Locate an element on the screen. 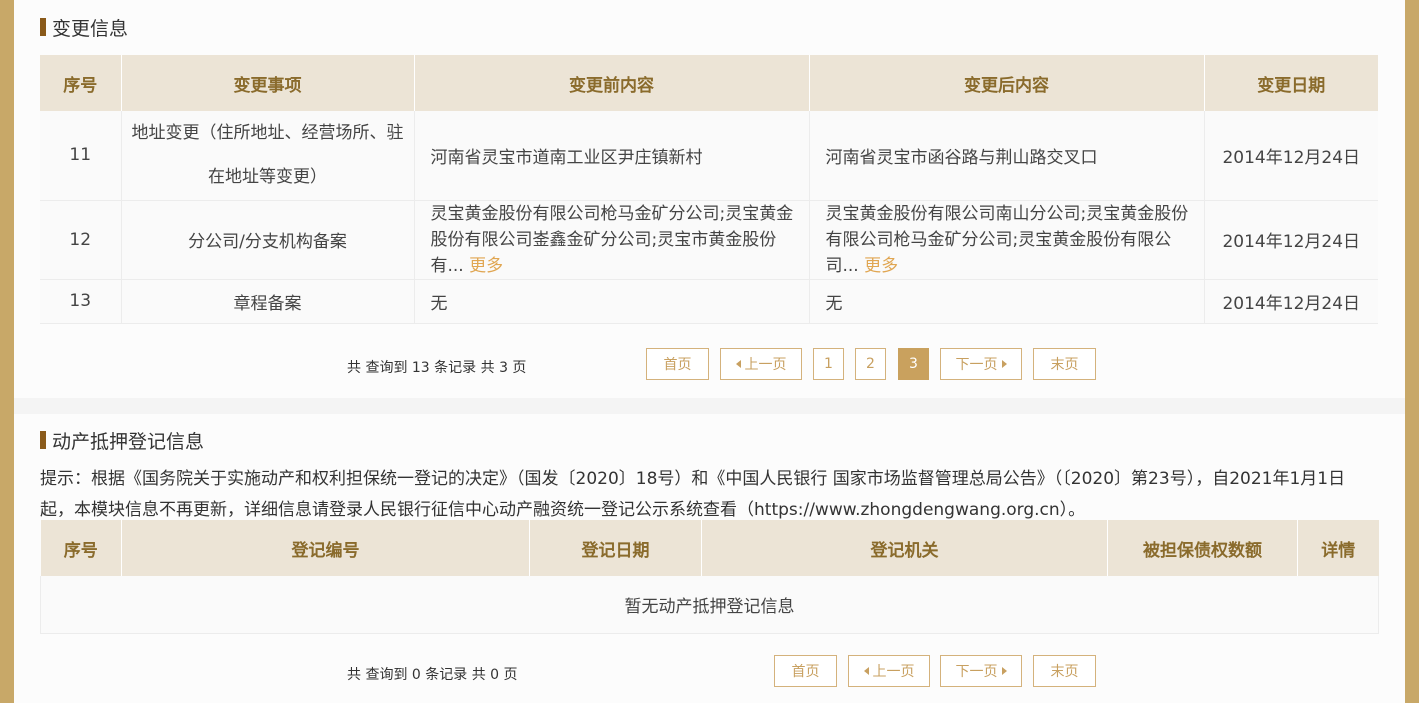 This screenshot has width=1419, height=703. page-button-3: 3 is located at coordinates (913, 364).